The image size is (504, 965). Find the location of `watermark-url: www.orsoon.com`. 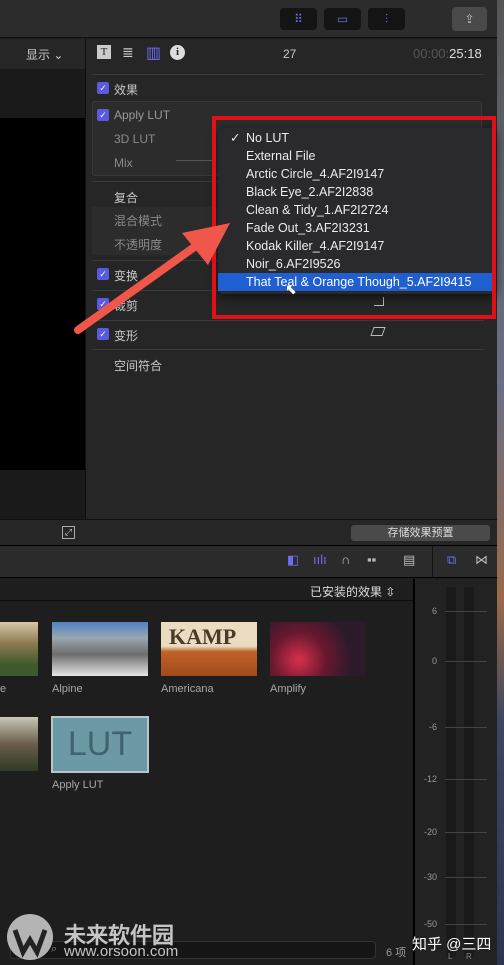

watermark-url: www.orsoon.com is located at coordinates (121, 951).